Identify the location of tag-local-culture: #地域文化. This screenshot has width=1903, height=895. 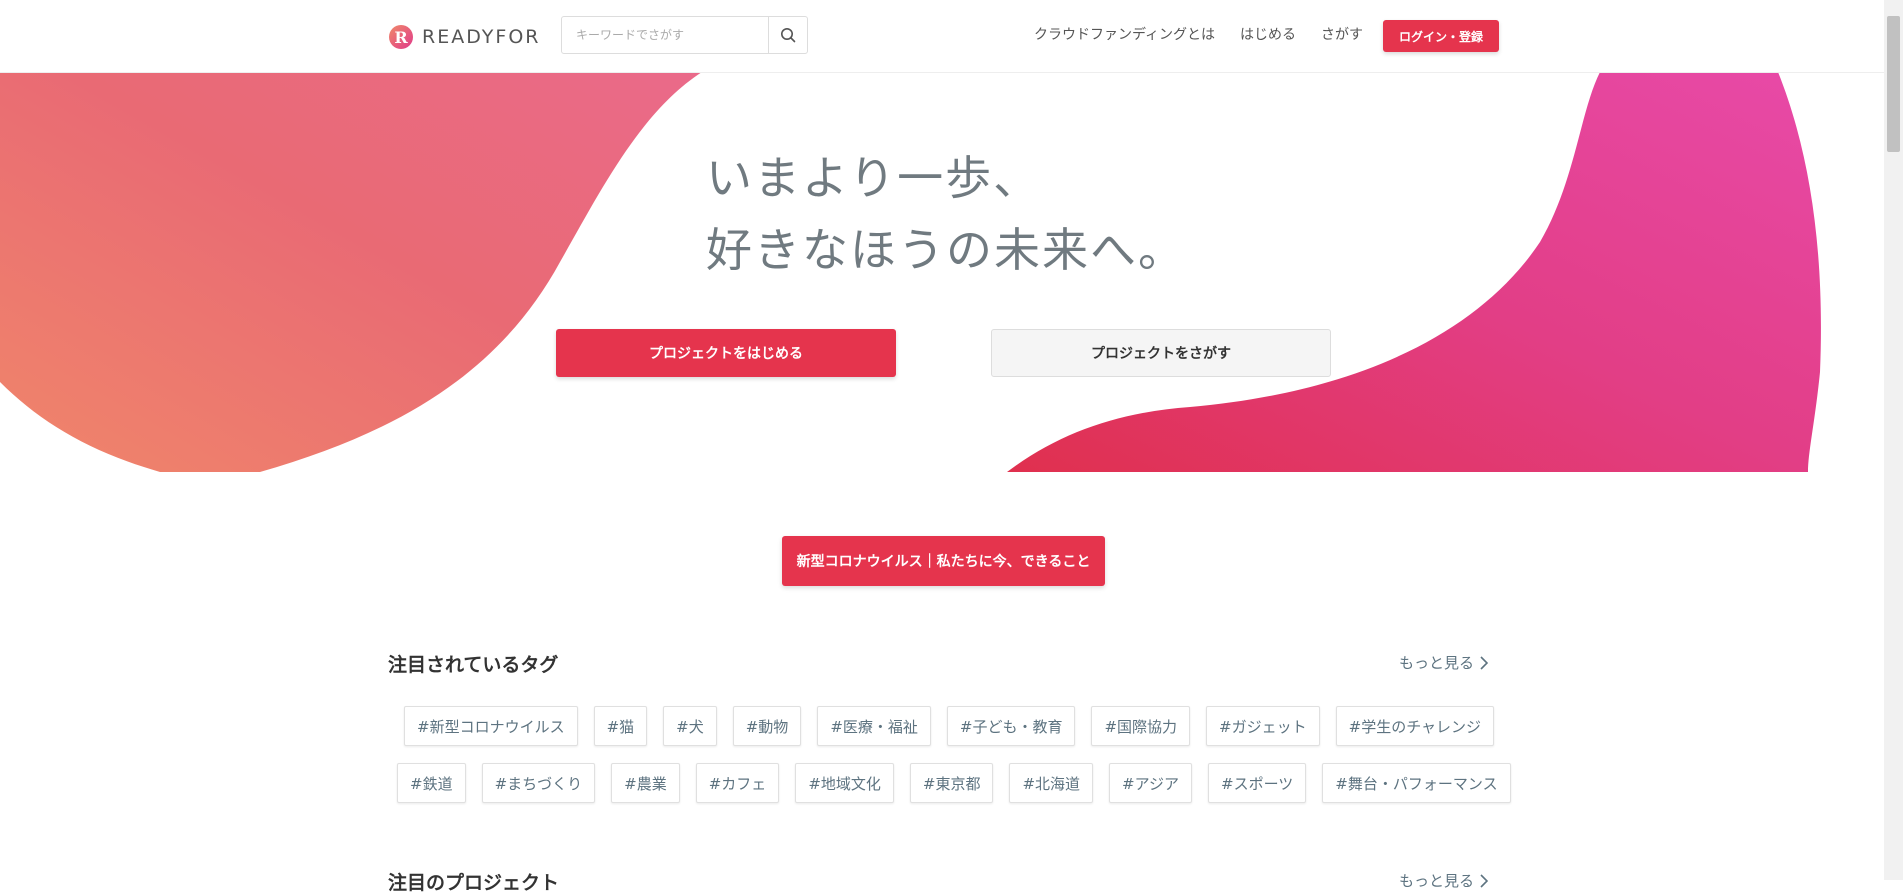
(844, 783).